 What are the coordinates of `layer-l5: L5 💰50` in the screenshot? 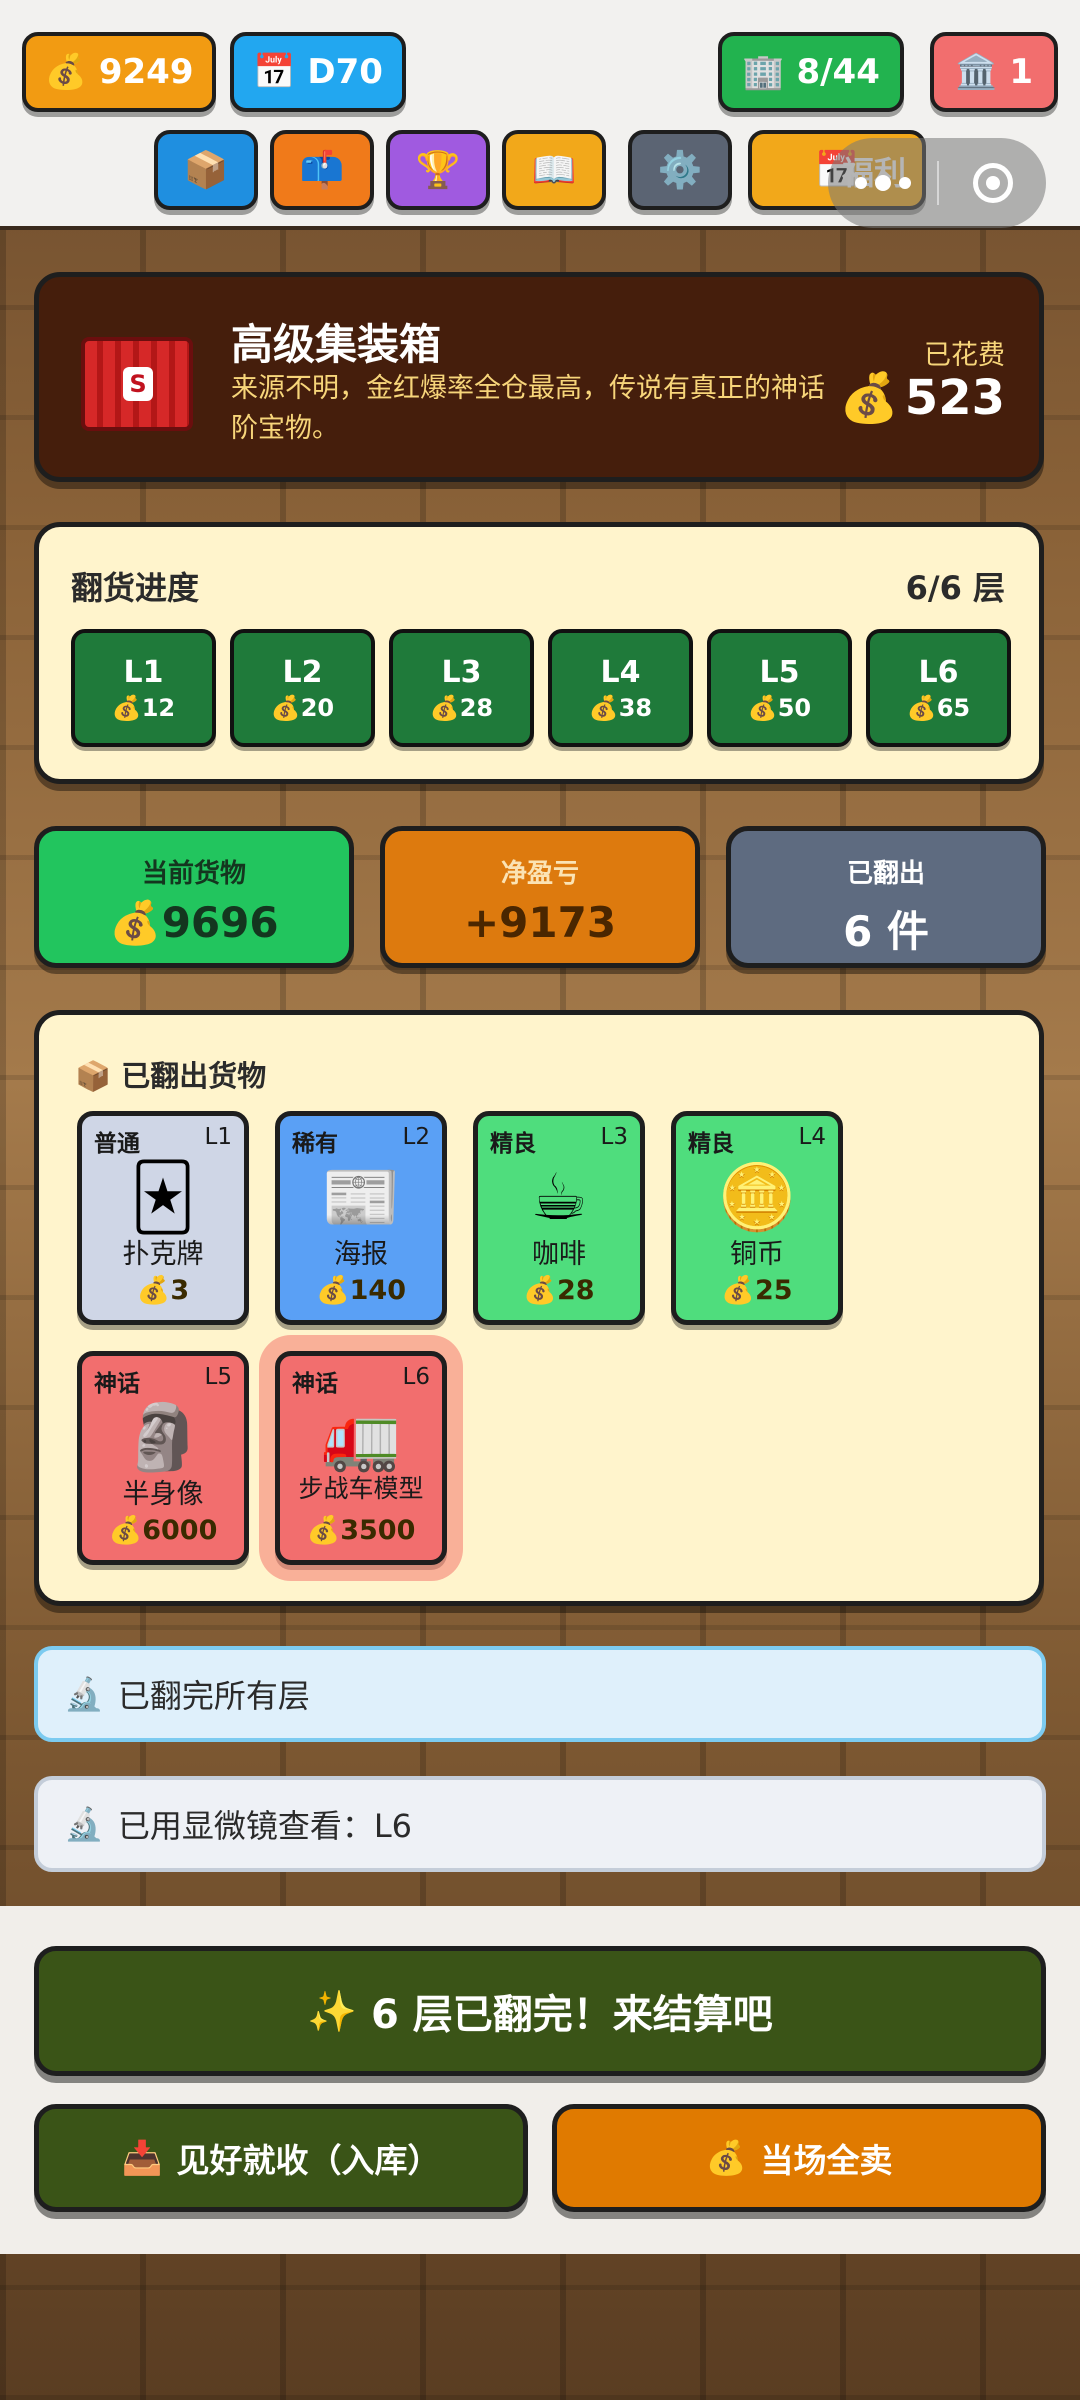 It's located at (779, 688).